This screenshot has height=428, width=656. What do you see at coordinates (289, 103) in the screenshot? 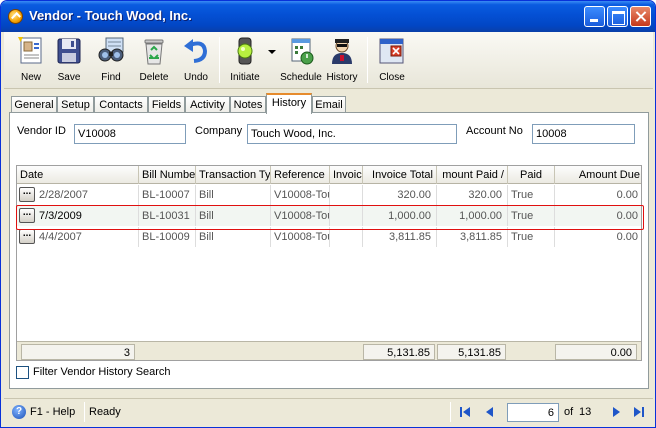
I see `tab-history: History` at bounding box center [289, 103].